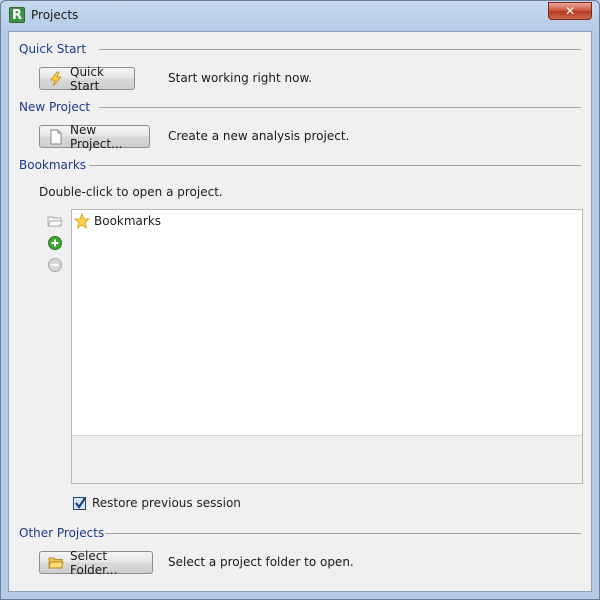  Describe the element at coordinates (62, 533) in the screenshot. I see `section-label-other-projects: Other Projects` at that location.